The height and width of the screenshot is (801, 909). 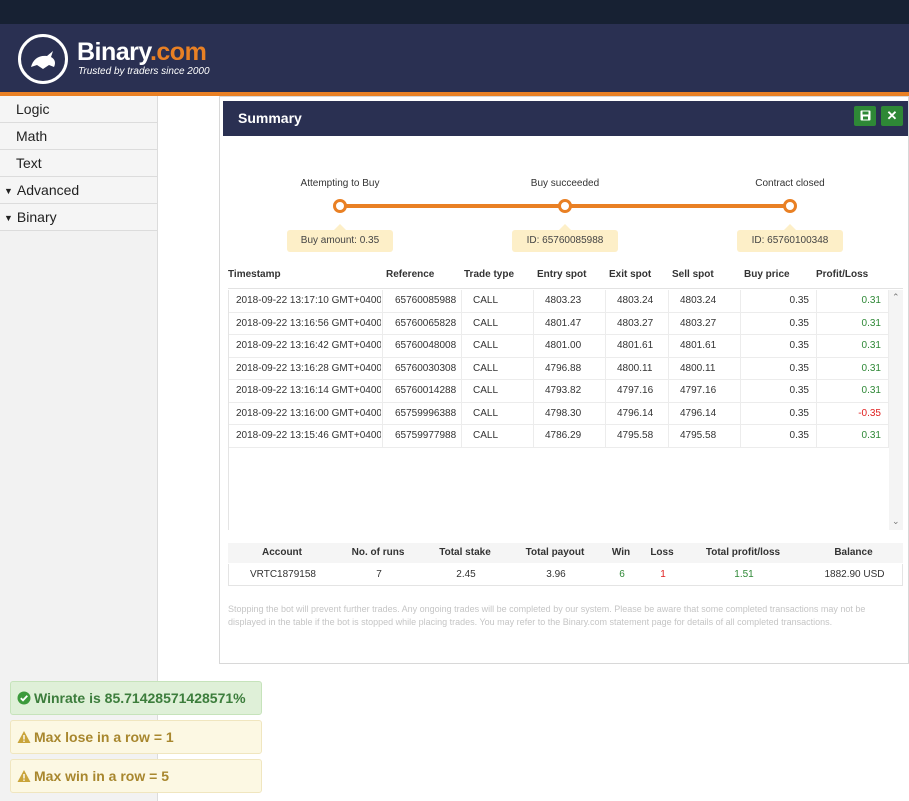 I want to click on caret-down-icon: ▼, so click(x=8, y=218).